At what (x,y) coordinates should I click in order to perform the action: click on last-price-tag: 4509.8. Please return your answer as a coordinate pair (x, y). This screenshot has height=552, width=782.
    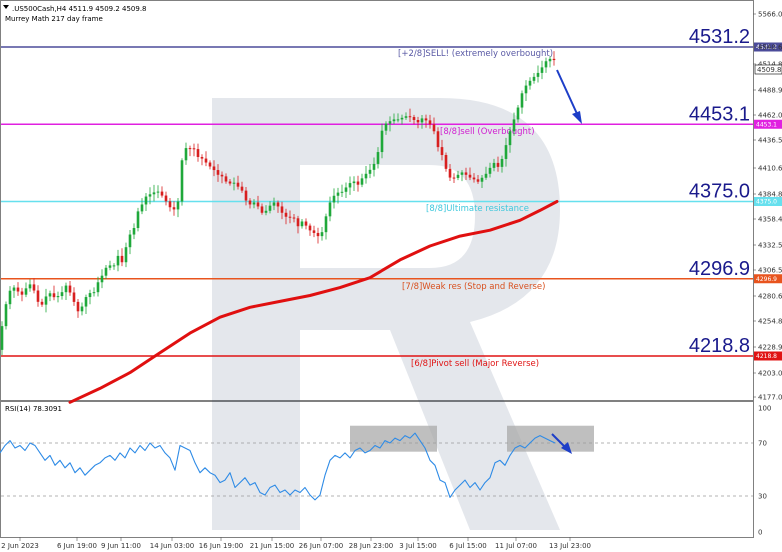
    Looking at the image, I should click on (768, 69).